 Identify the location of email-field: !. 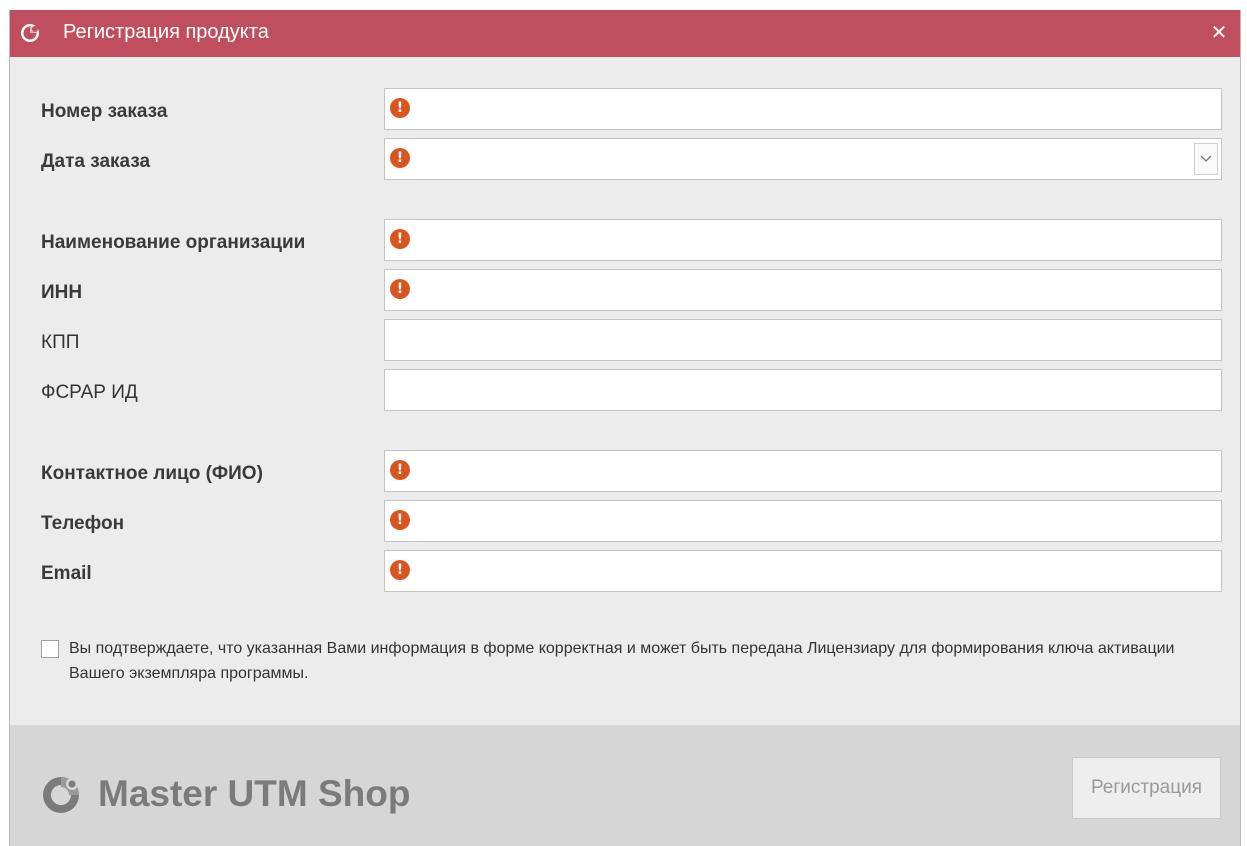
(803, 571).